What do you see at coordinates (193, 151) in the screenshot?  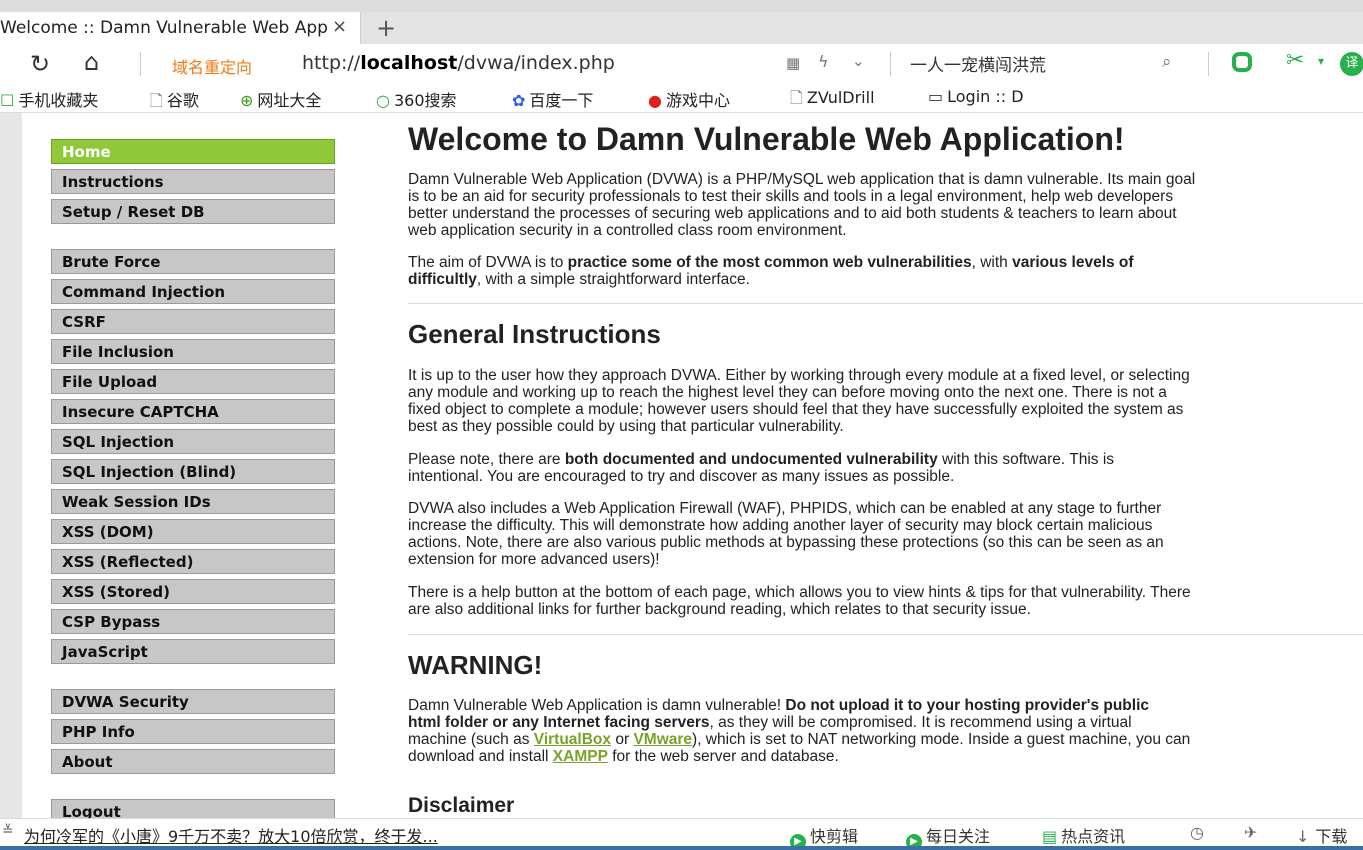 I see `menu-home: Home` at bounding box center [193, 151].